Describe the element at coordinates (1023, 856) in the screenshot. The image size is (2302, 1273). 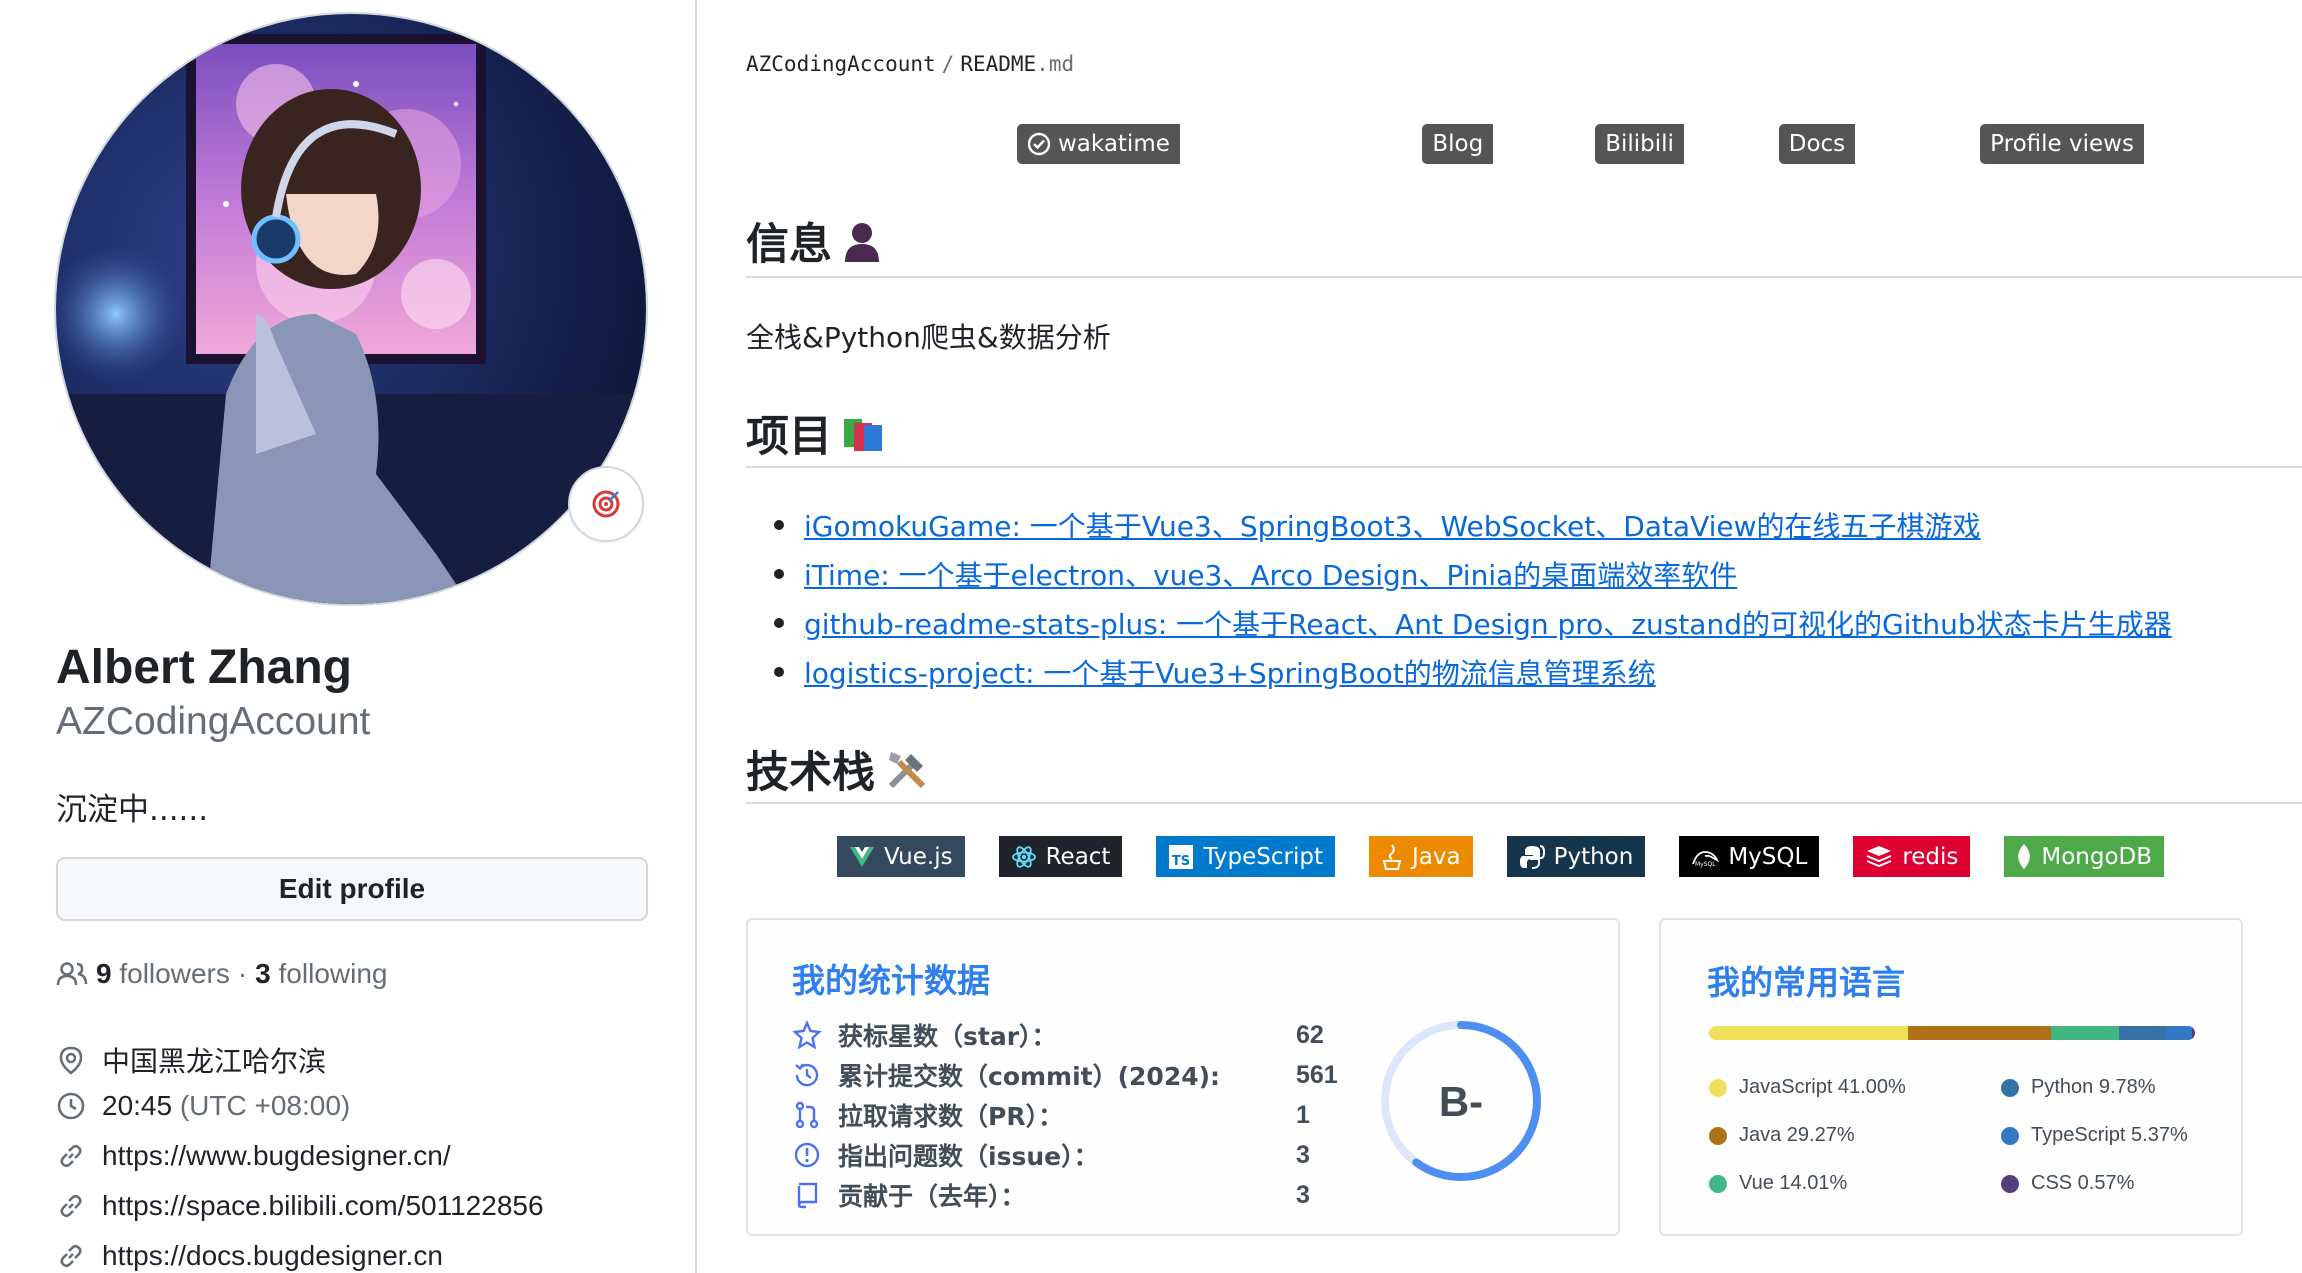
I see `react-icon` at that location.